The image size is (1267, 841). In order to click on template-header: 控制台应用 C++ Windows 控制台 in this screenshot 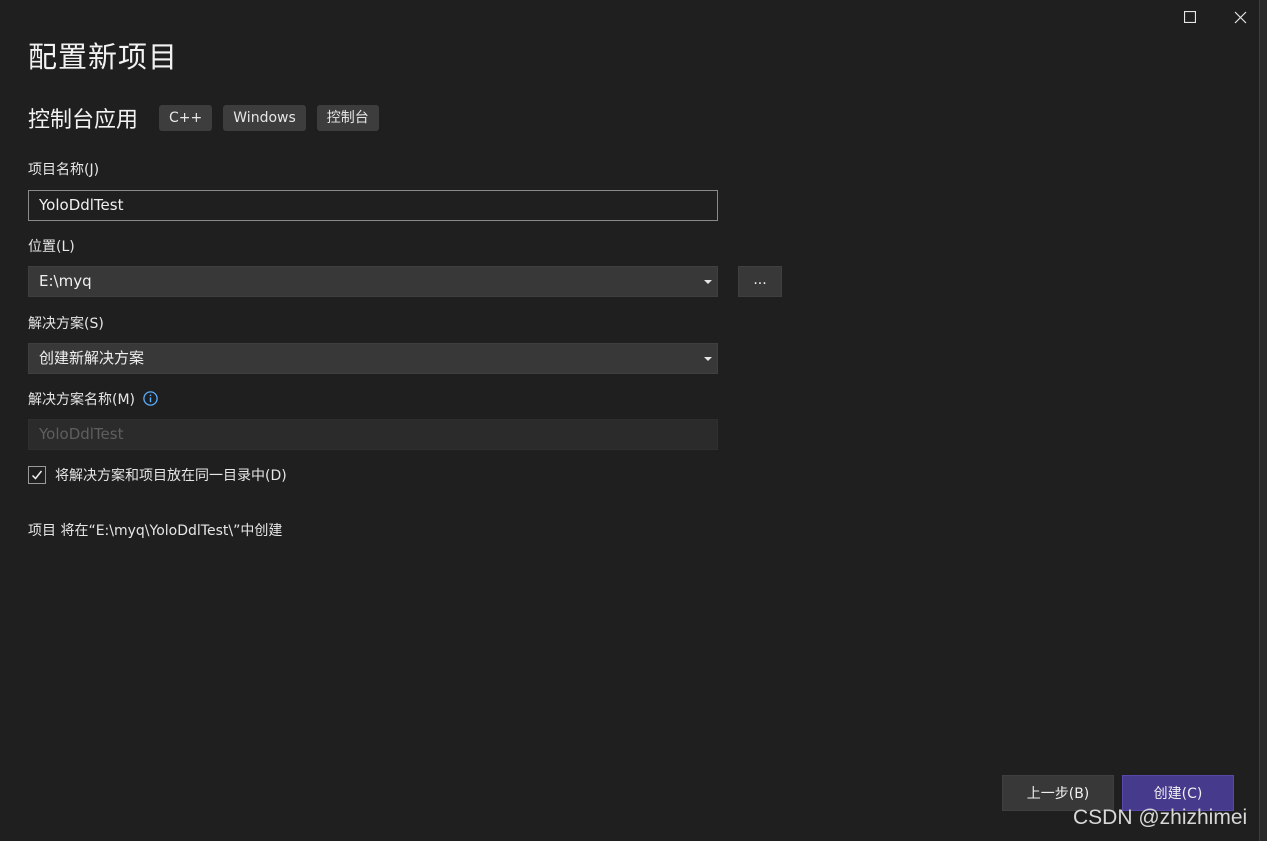, I will do `click(209, 118)`.